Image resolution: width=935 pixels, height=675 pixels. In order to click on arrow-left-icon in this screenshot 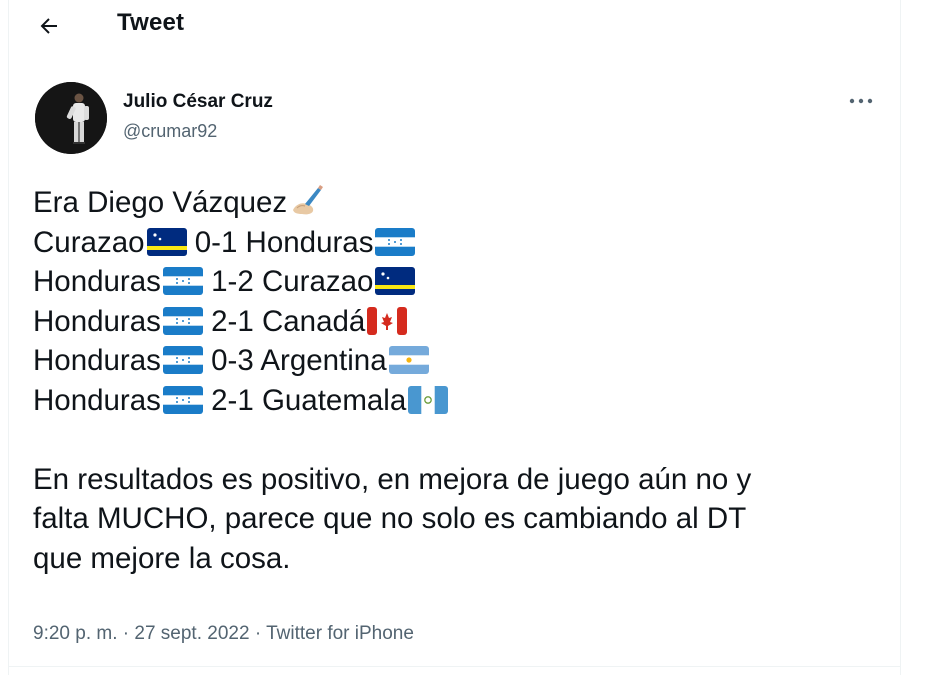, I will do `click(48, 26)`.